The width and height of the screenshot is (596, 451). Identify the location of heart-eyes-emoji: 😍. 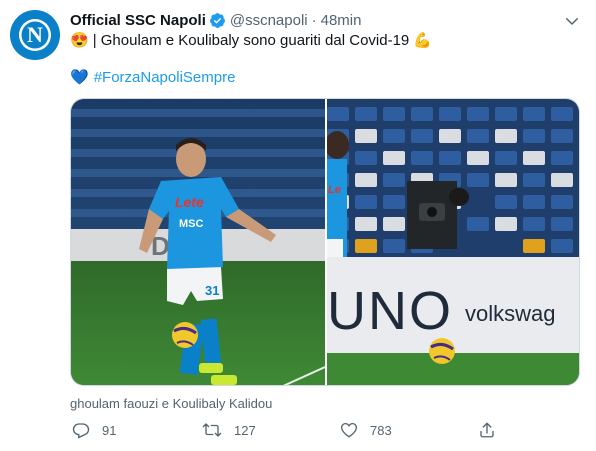
(79, 40).